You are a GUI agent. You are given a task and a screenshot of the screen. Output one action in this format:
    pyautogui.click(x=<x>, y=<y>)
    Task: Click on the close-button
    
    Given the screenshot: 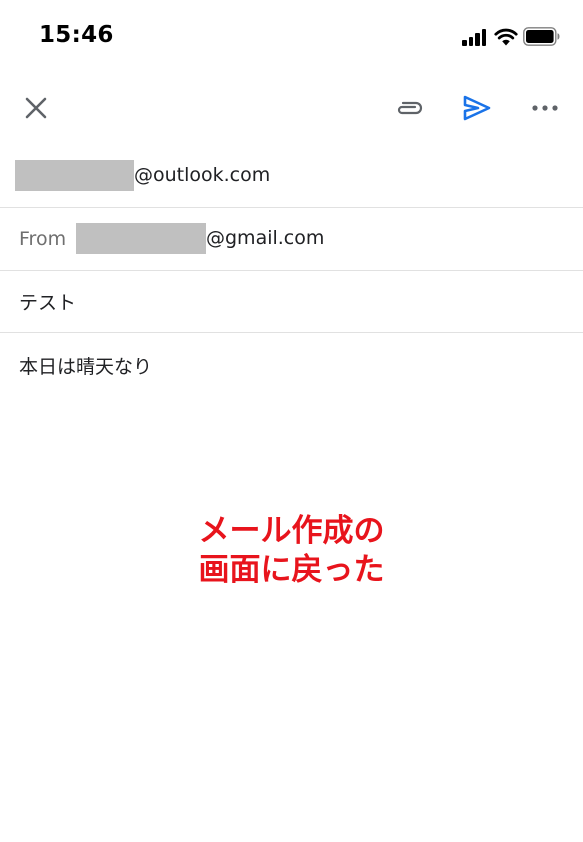 What is the action you would take?
    pyautogui.click(x=36, y=108)
    